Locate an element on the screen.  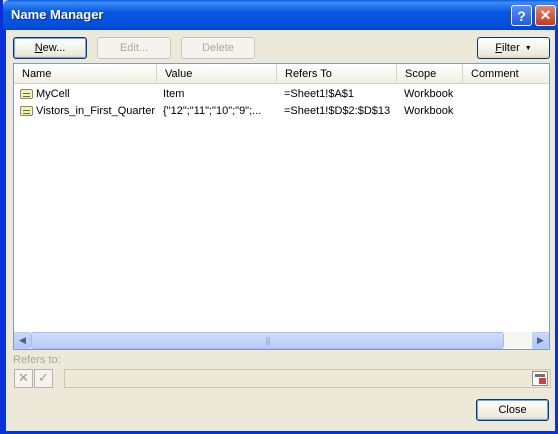
close-button-label: Close is located at coordinates (512, 410).